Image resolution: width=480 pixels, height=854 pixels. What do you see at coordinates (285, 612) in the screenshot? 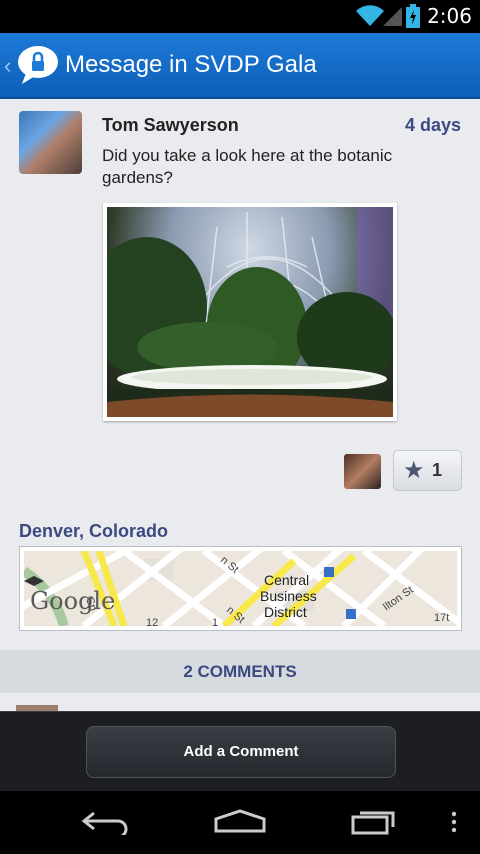
I see `district-label-3: District` at bounding box center [285, 612].